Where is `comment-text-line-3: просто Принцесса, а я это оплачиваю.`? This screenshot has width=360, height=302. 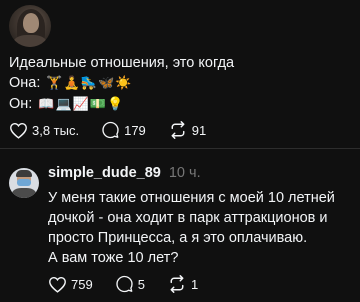 comment-text-line-3: просто Принцесса, а я это оплачиваю. is located at coordinates (178, 238).